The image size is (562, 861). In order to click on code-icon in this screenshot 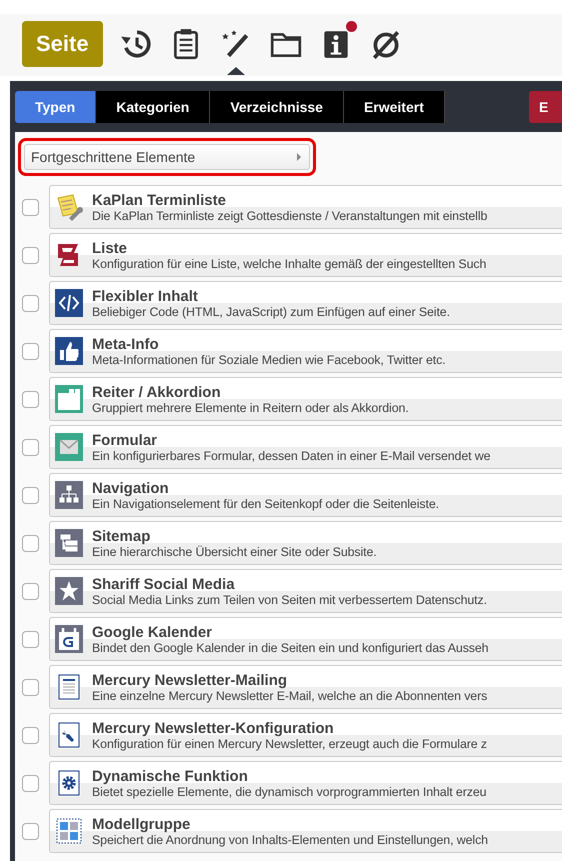, I will do `click(69, 303)`.